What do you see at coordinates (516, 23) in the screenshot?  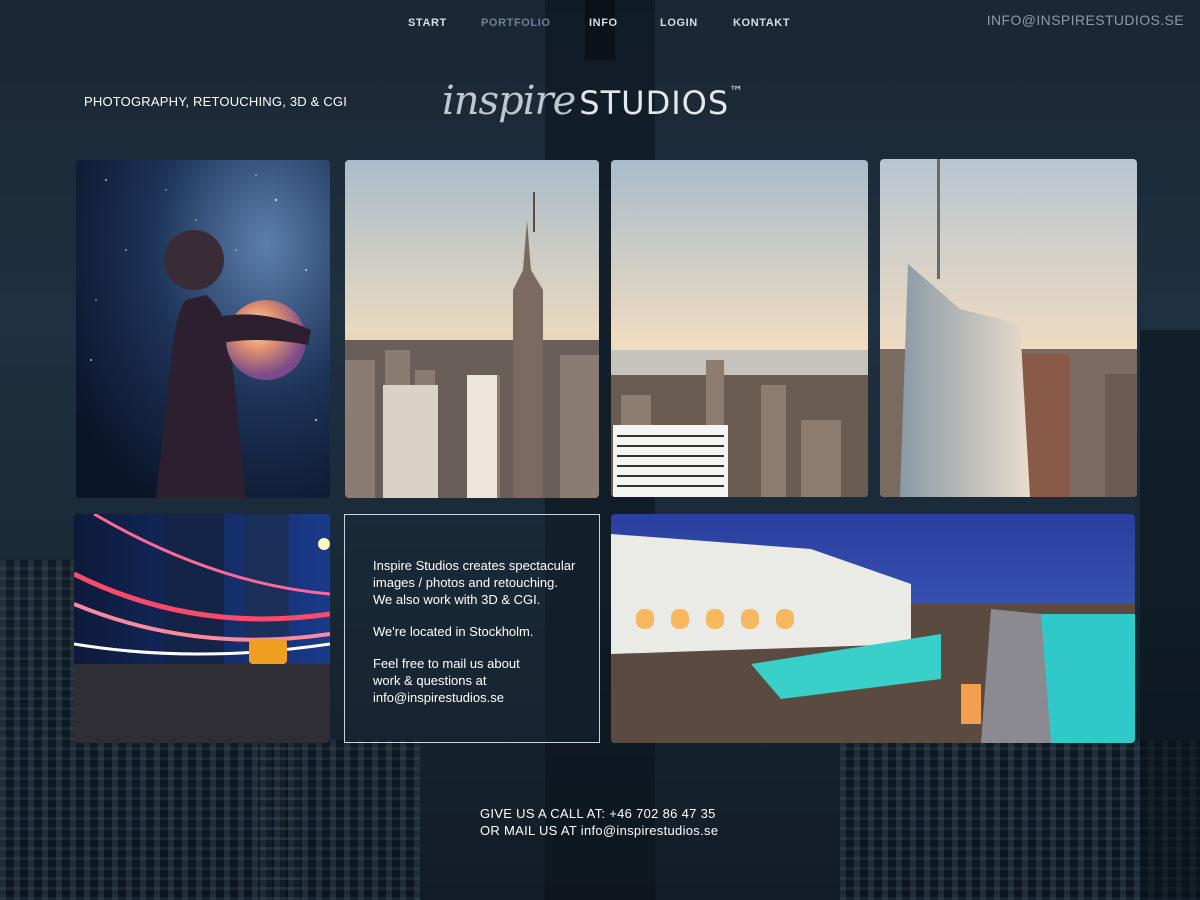 I see `nav-portfolio: PORTFOLIO` at bounding box center [516, 23].